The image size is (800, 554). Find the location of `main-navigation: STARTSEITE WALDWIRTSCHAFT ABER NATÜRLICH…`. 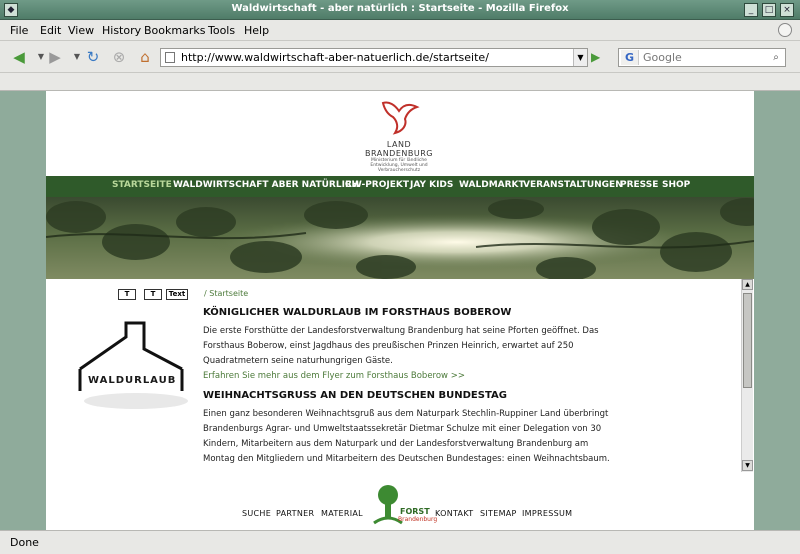

main-navigation: STARTSEITE WALDWIRTSCHAFT ABER NATÜRLICH… is located at coordinates (400, 186).